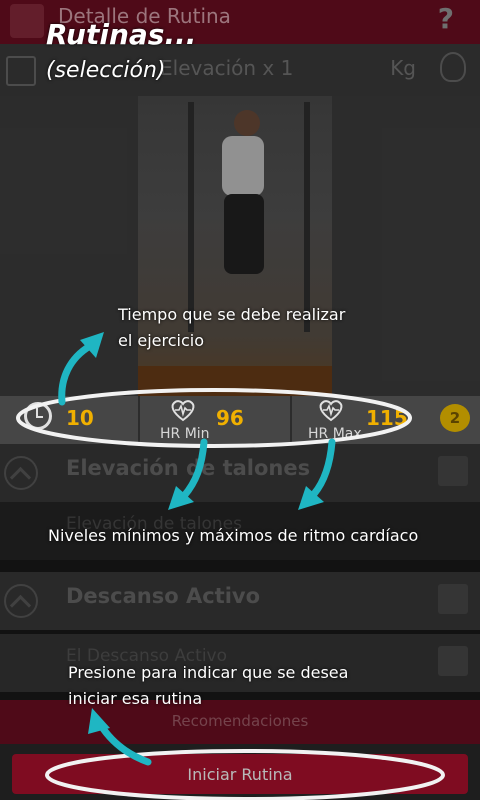  I want to click on hr-max-value: 115, so click(387, 418).